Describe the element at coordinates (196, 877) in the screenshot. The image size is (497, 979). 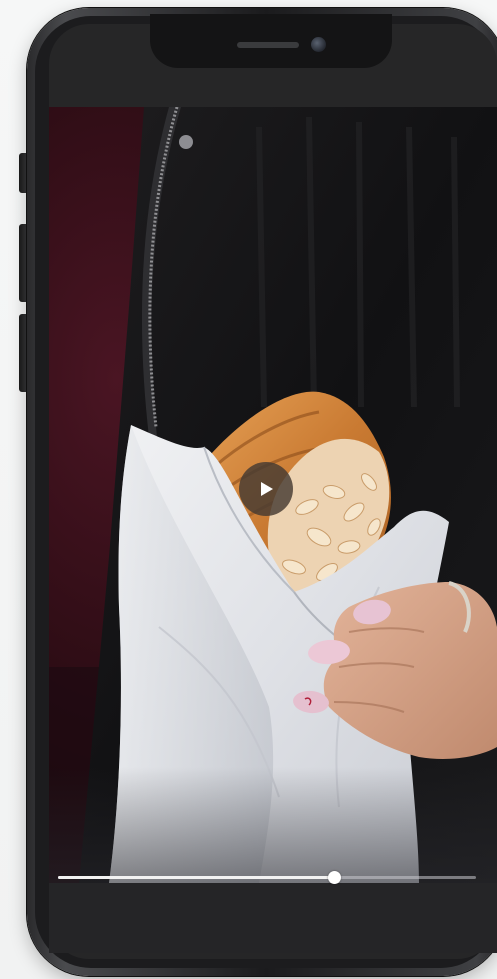
I see `progress-fill` at that location.